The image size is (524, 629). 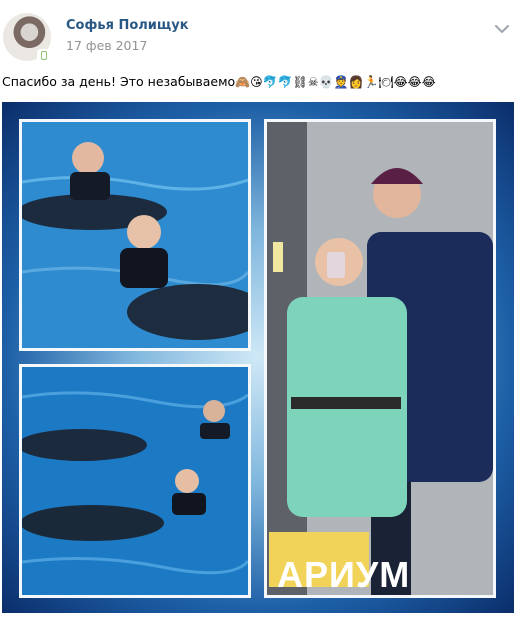 I want to click on emoji-8: 👩, so click(x=356, y=82).